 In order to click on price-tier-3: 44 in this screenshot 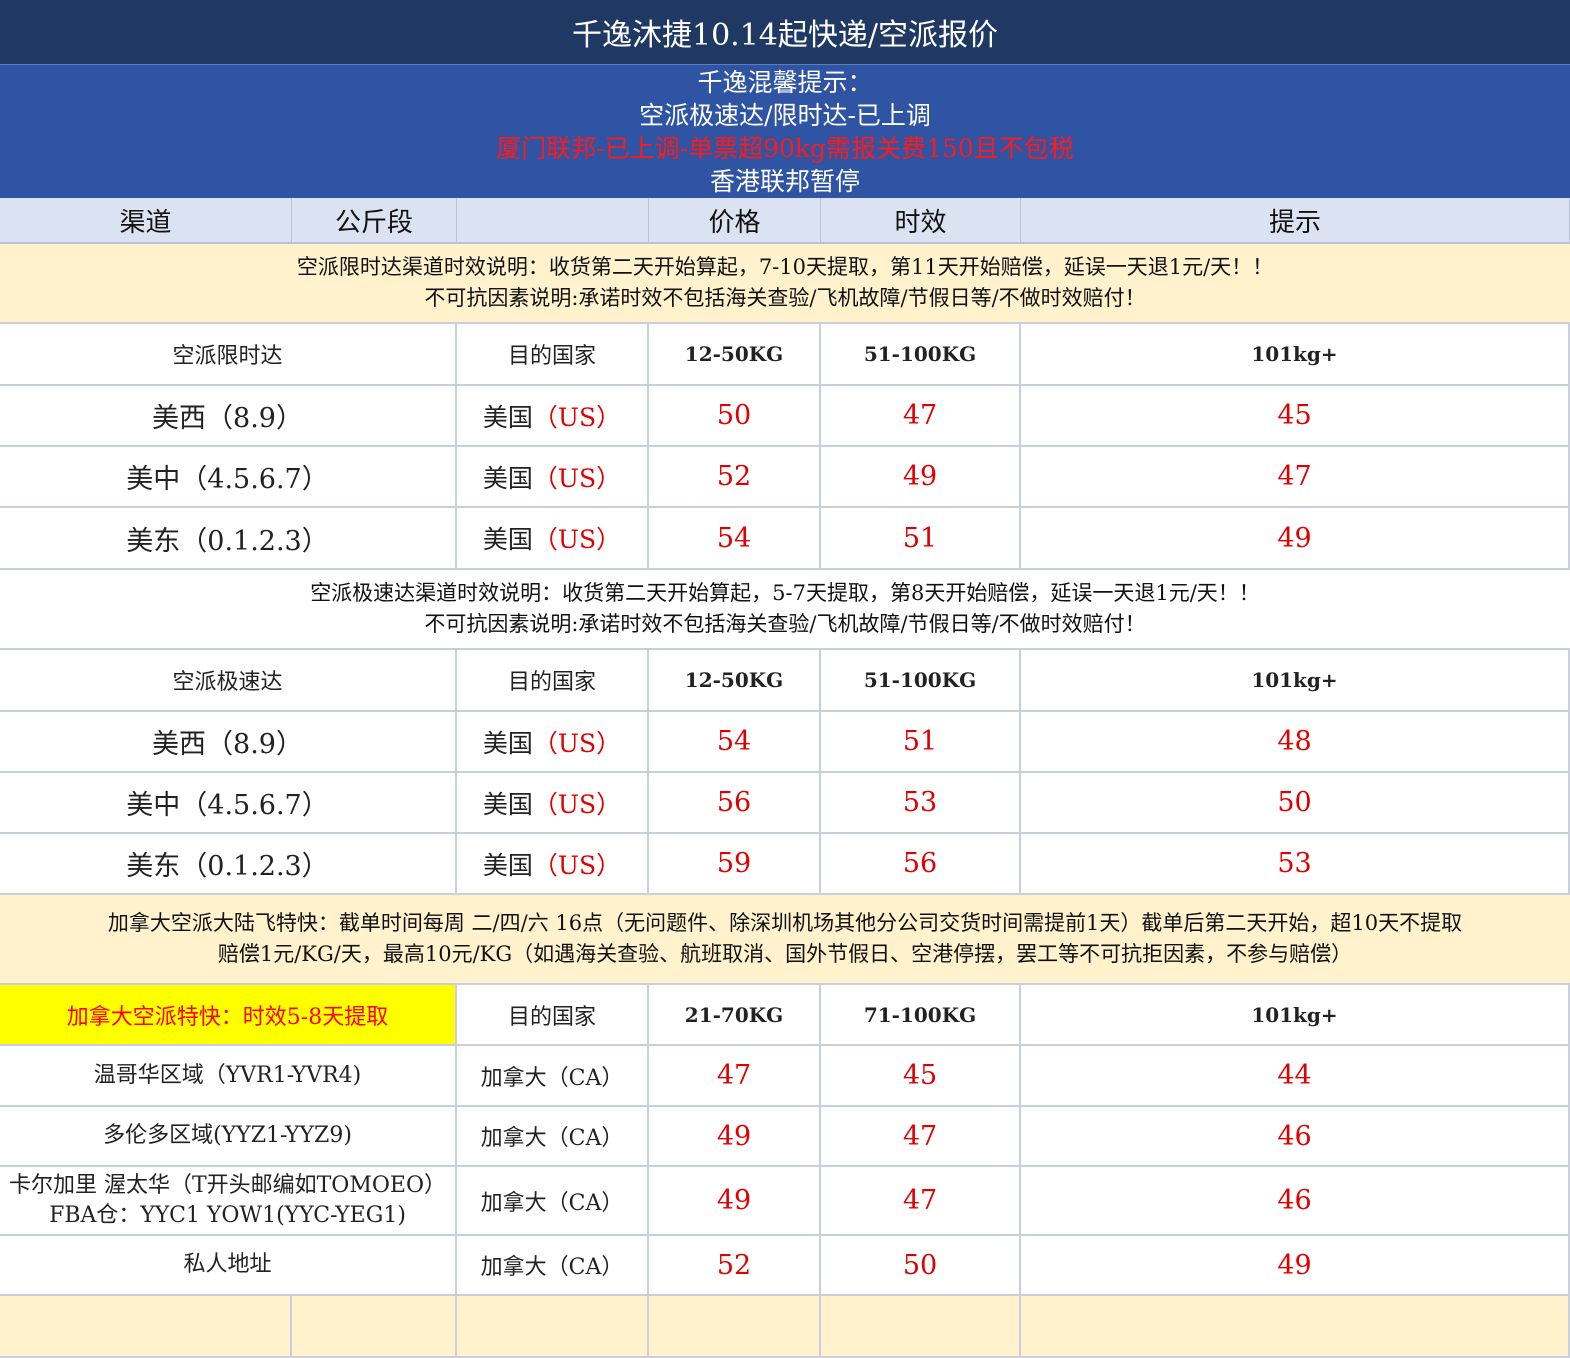, I will do `click(1295, 1076)`.